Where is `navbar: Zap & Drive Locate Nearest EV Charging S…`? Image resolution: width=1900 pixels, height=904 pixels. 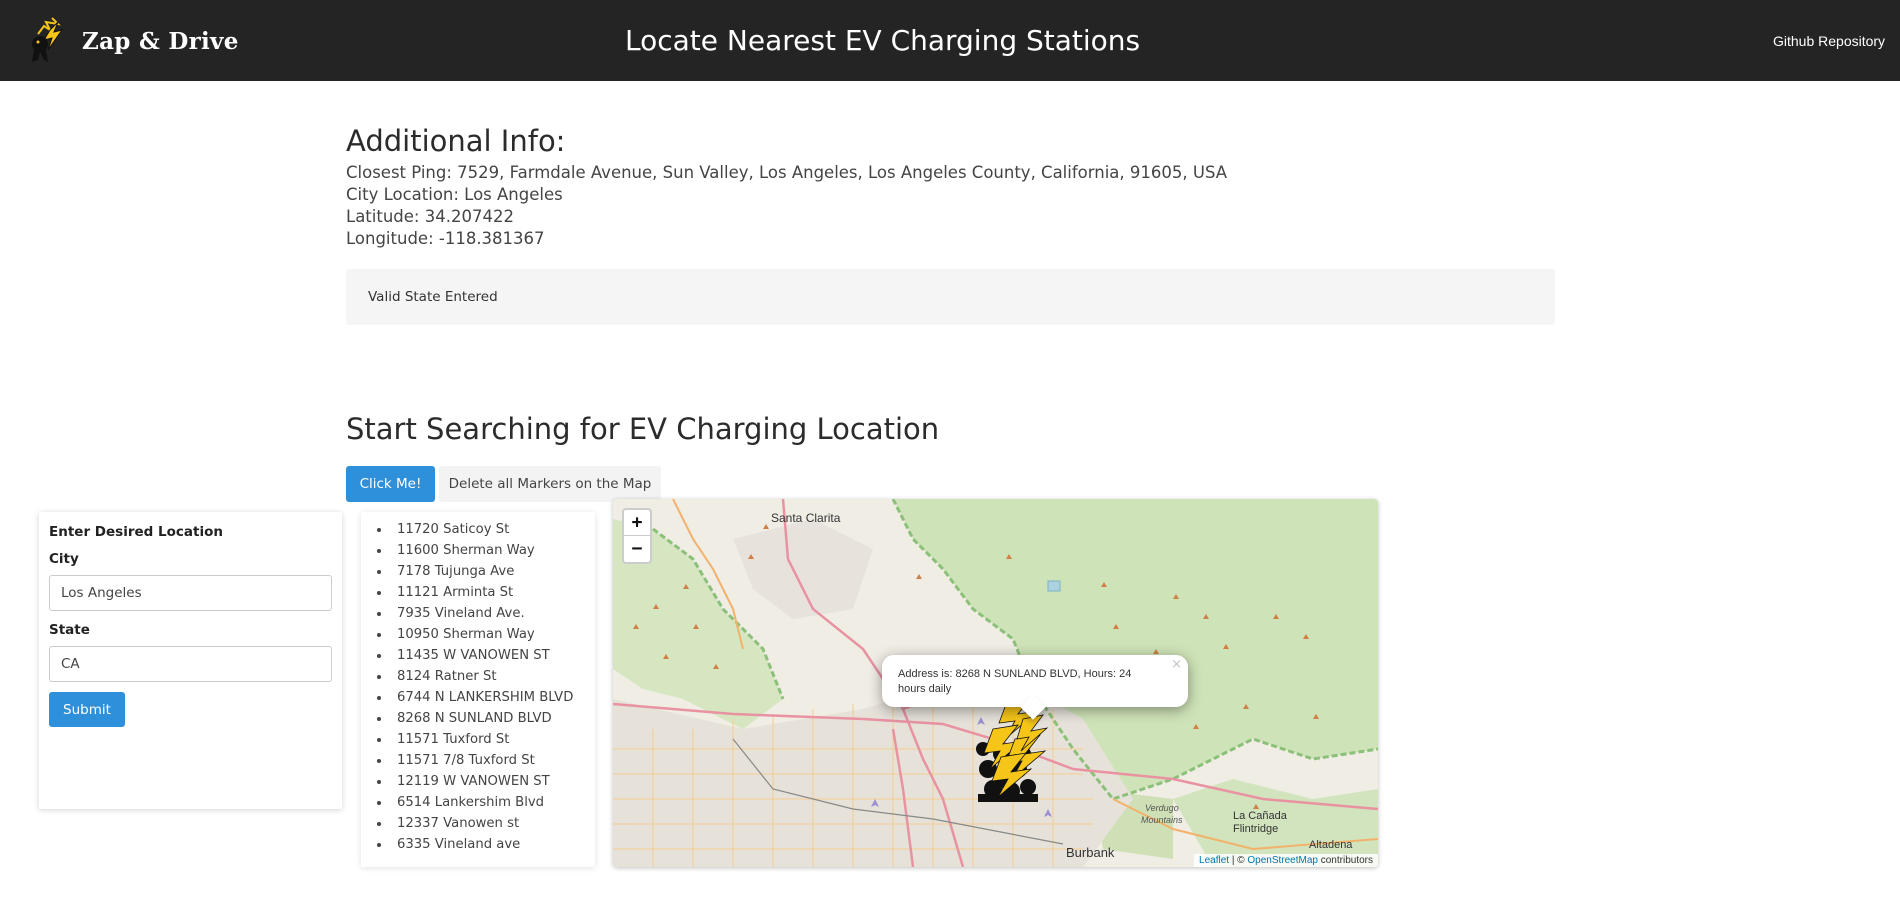 navbar: Zap & Drive Locate Nearest EV Charging S… is located at coordinates (950, 40).